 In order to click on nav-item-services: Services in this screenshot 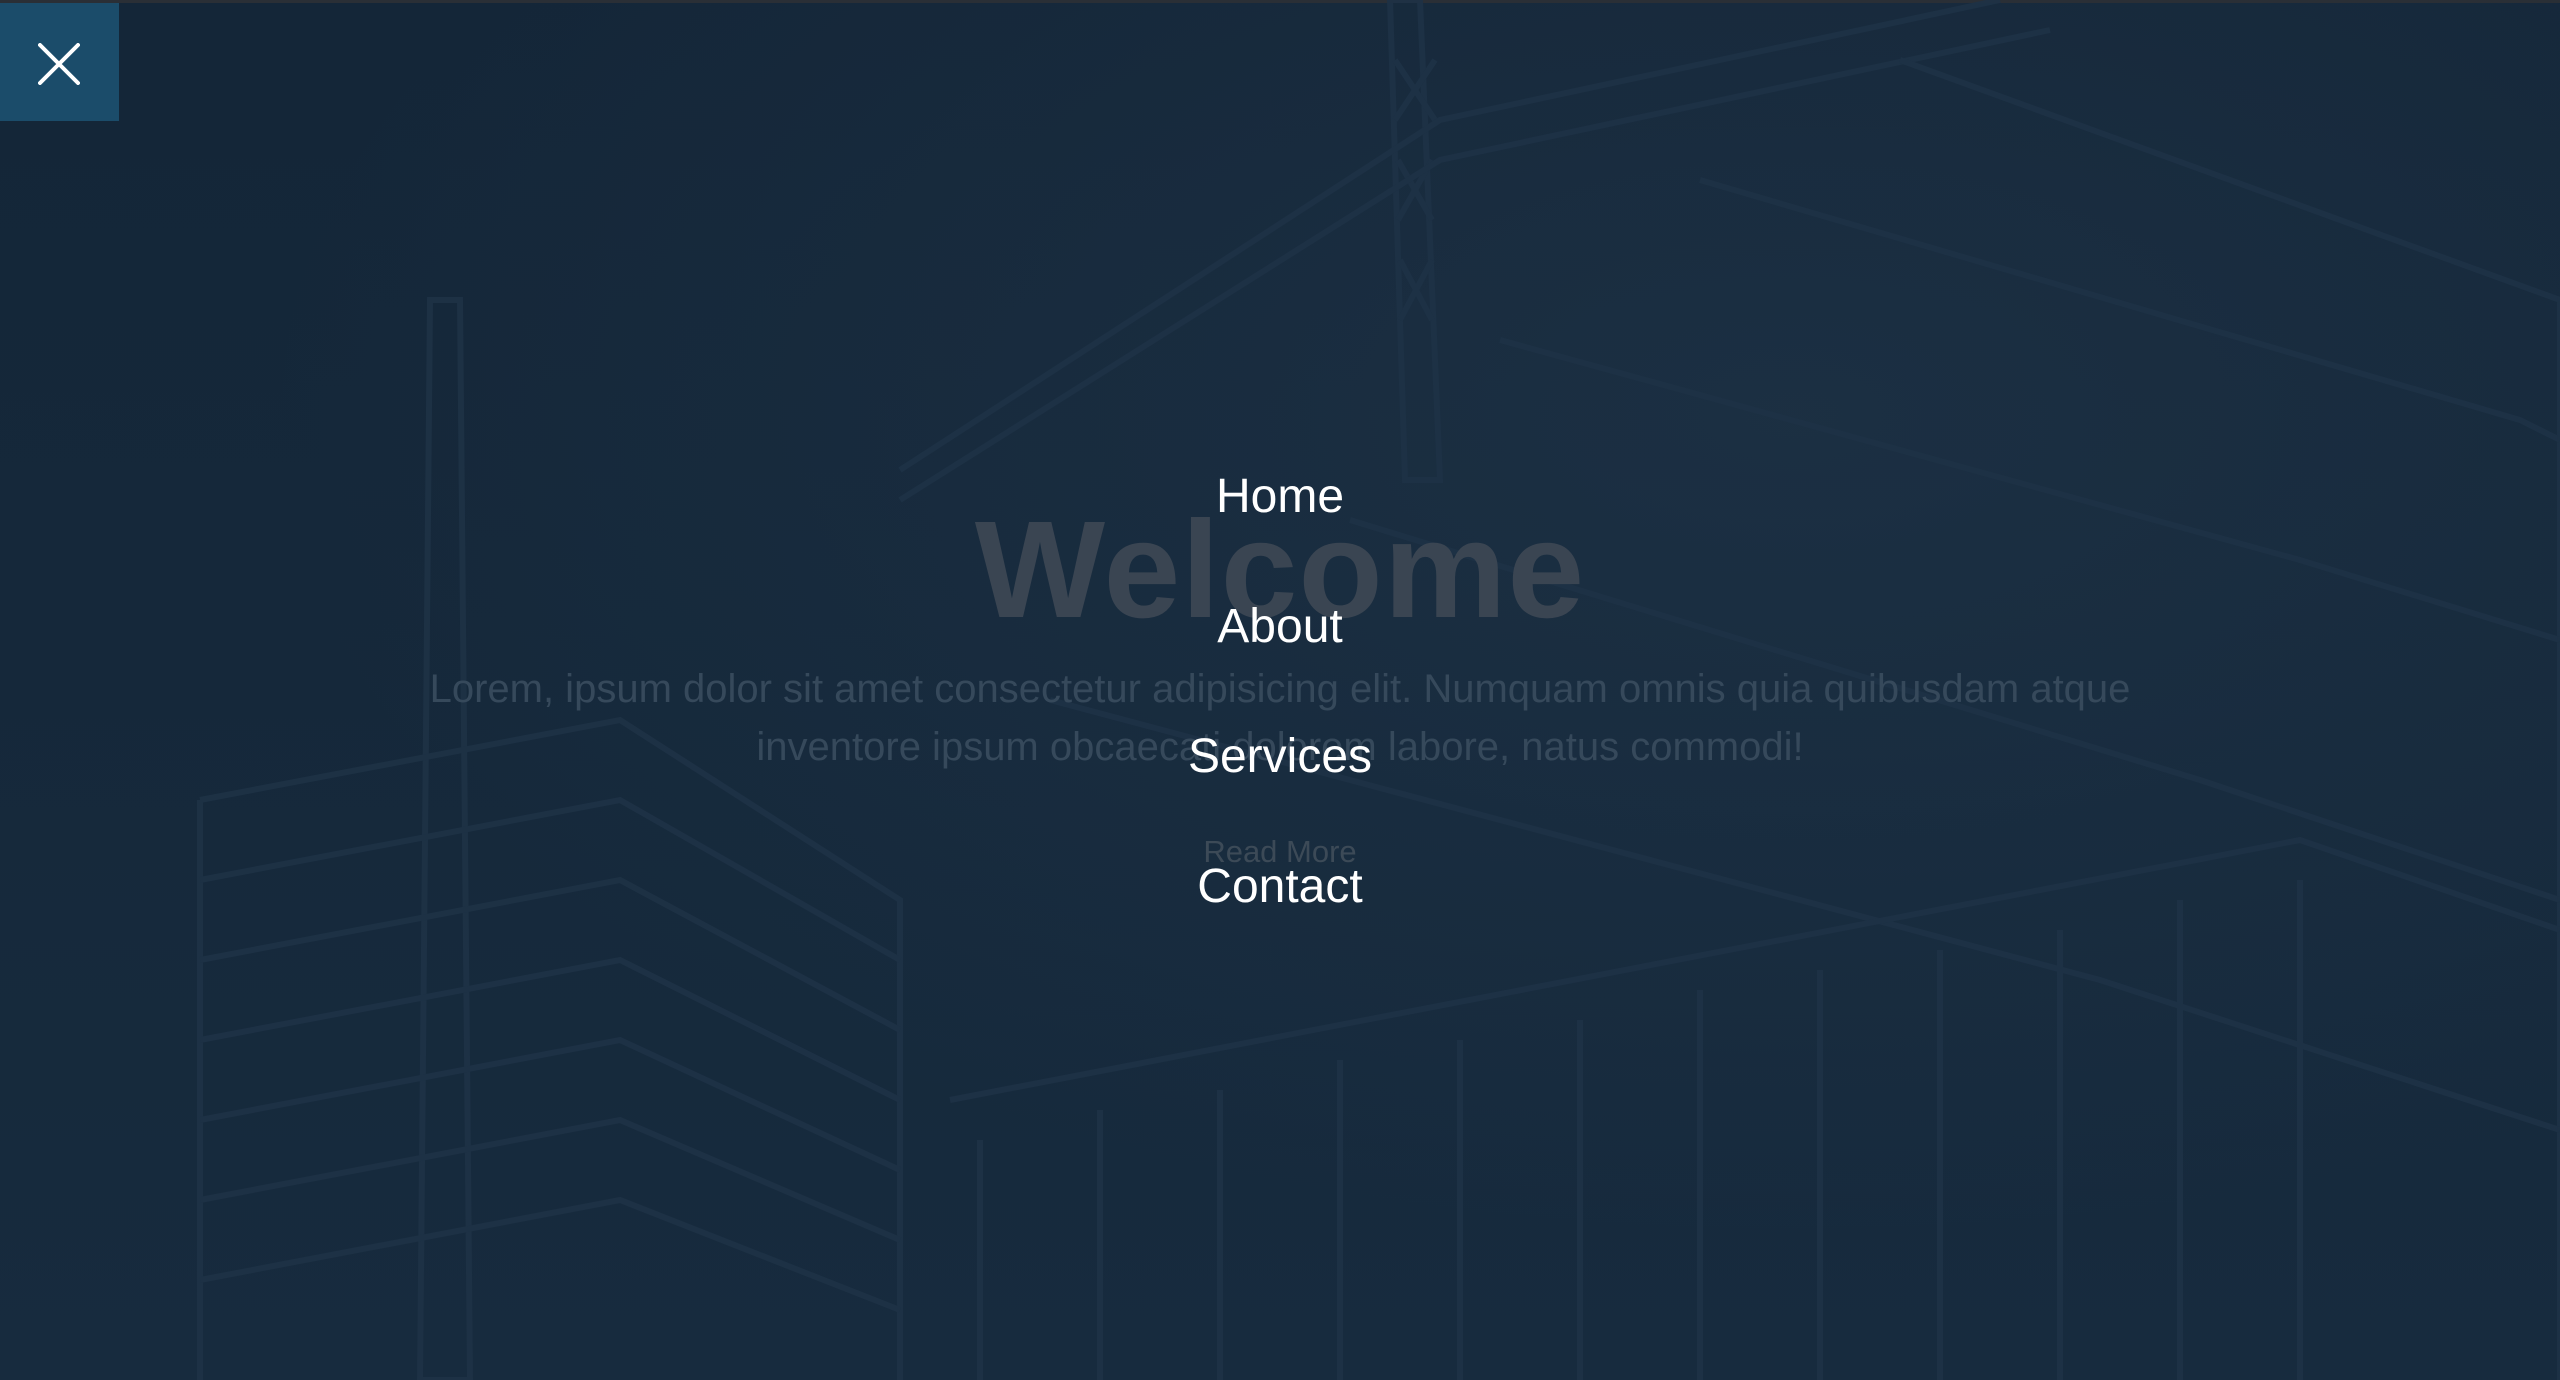, I will do `click(1280, 757)`.